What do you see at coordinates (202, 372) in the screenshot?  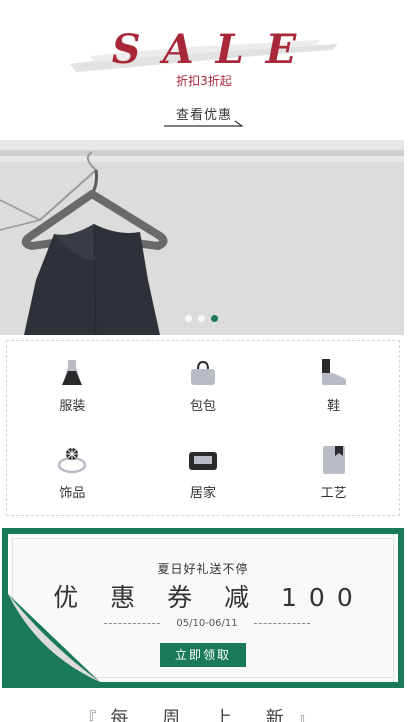 I see `handbag-icon` at bounding box center [202, 372].